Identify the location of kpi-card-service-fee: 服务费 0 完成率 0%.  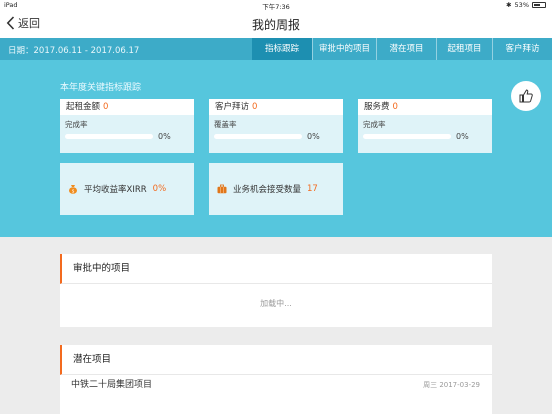
(425, 126).